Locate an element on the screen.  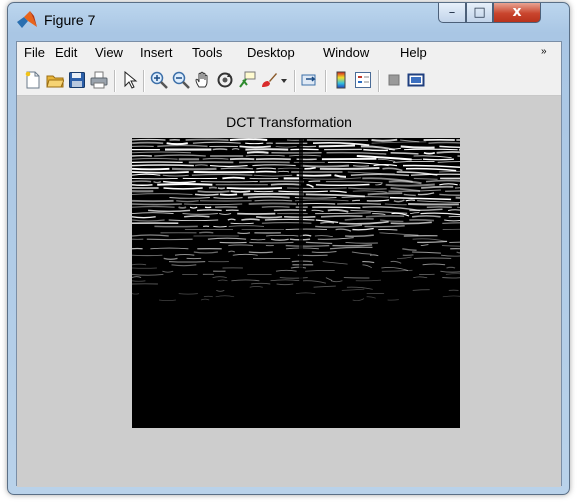
toolbar-separator is located at coordinates (144, 81).